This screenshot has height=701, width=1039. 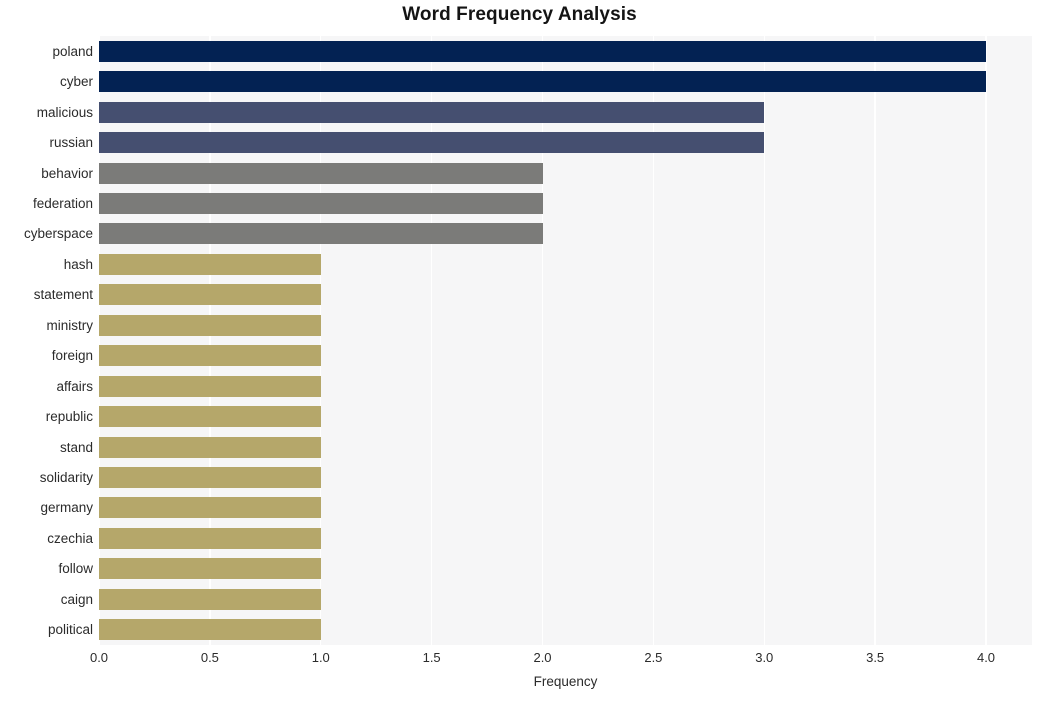 What do you see at coordinates (66, 508) in the screenshot?
I see `y-tick-label-germany: germany` at bounding box center [66, 508].